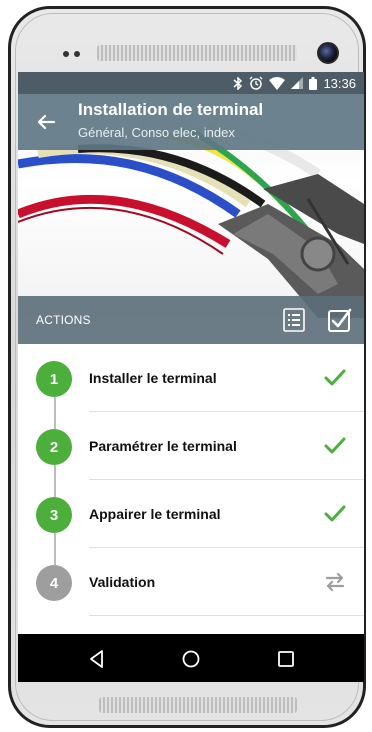 The image size is (372, 732). What do you see at coordinates (97, 659) in the screenshot?
I see `back-triangle-icon` at bounding box center [97, 659].